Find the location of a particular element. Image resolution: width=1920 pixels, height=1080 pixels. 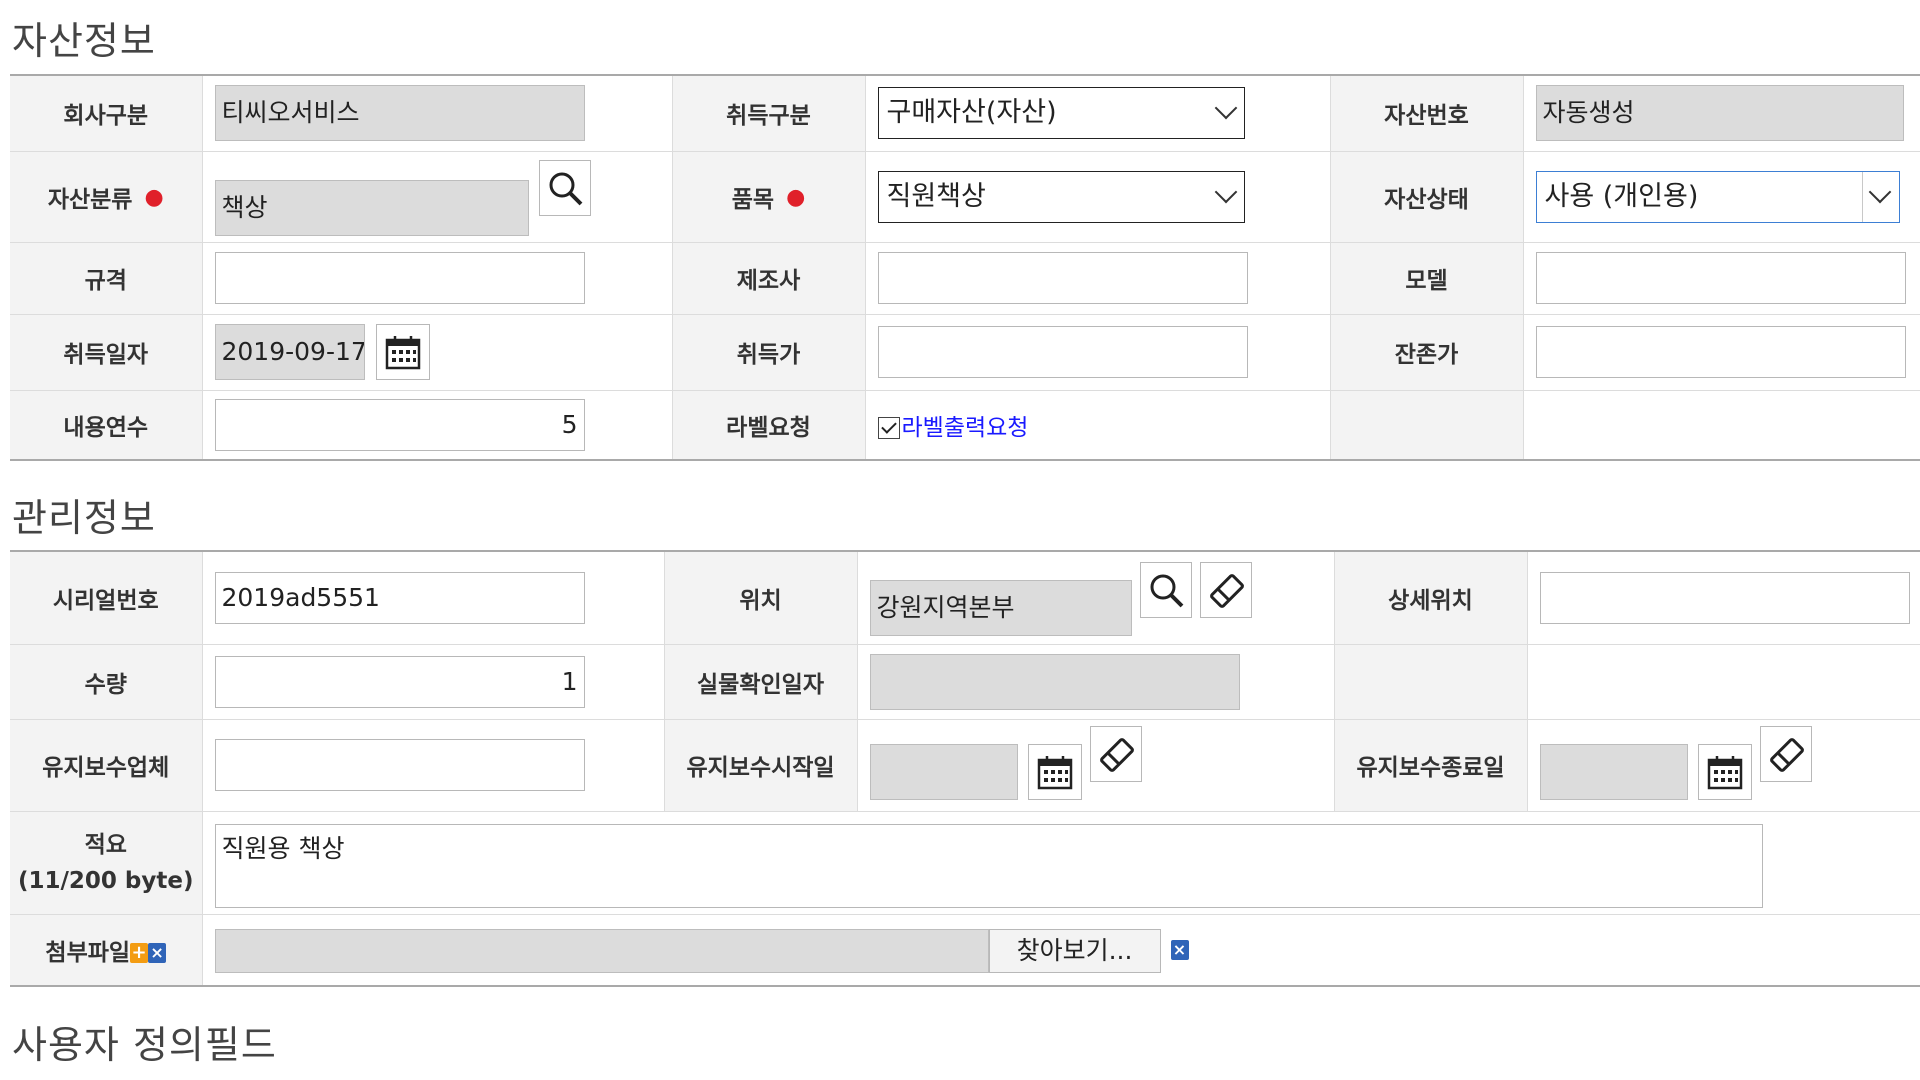

checkbox-checked-icon is located at coordinates (888, 428).